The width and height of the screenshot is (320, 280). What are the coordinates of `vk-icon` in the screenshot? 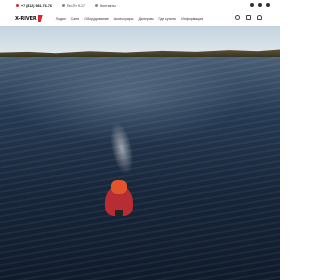 It's located at (252, 5).